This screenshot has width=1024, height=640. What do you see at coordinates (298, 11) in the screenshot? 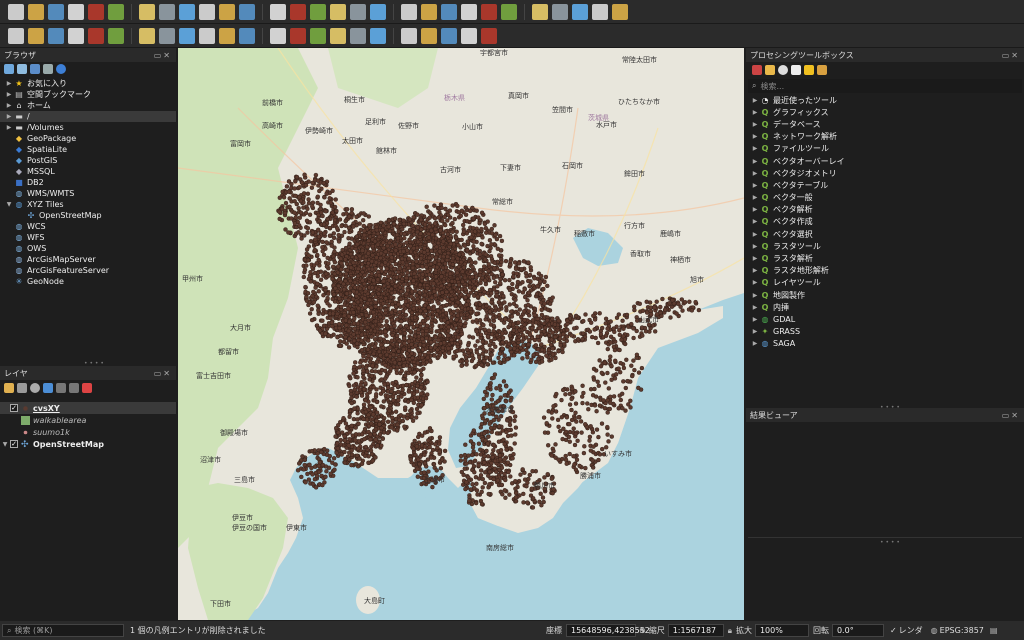
I see `zoom-last-icon` at bounding box center [298, 11].